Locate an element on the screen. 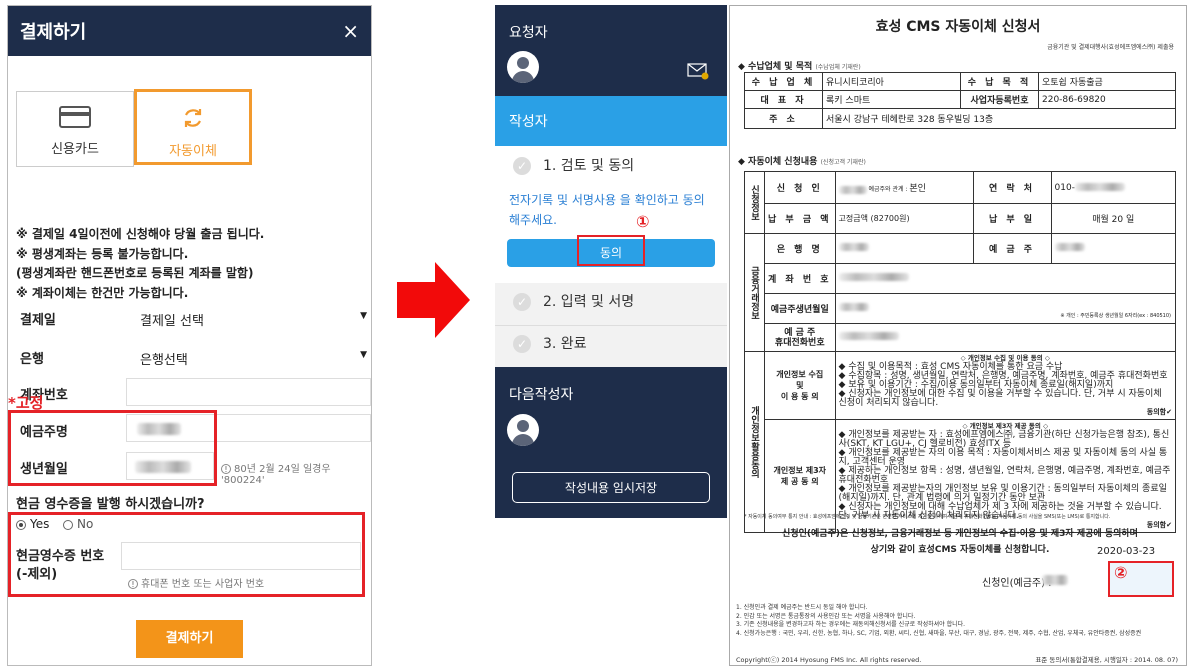 This screenshot has height=669, width=1191. label-payday: 납 부 일 is located at coordinates (1012, 218).